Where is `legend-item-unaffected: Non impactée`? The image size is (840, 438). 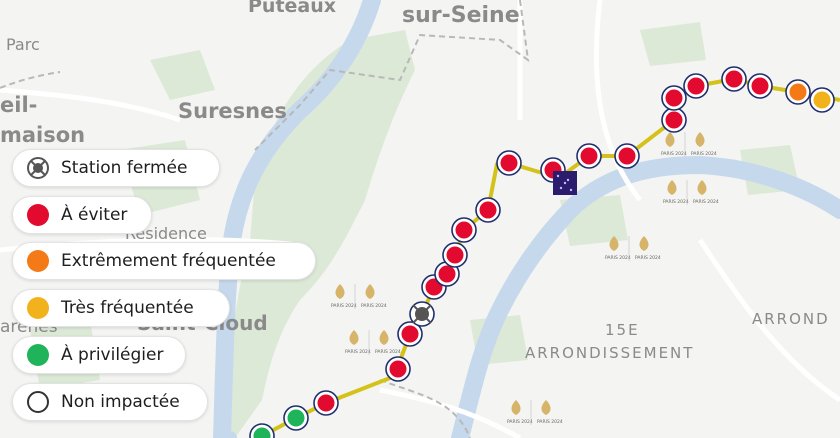 legend-item-unaffected: Non impactée is located at coordinates (110, 402).